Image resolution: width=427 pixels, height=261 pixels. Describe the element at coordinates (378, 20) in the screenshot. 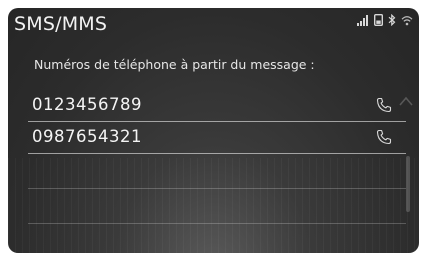

I see `phone-battery-icon` at that location.